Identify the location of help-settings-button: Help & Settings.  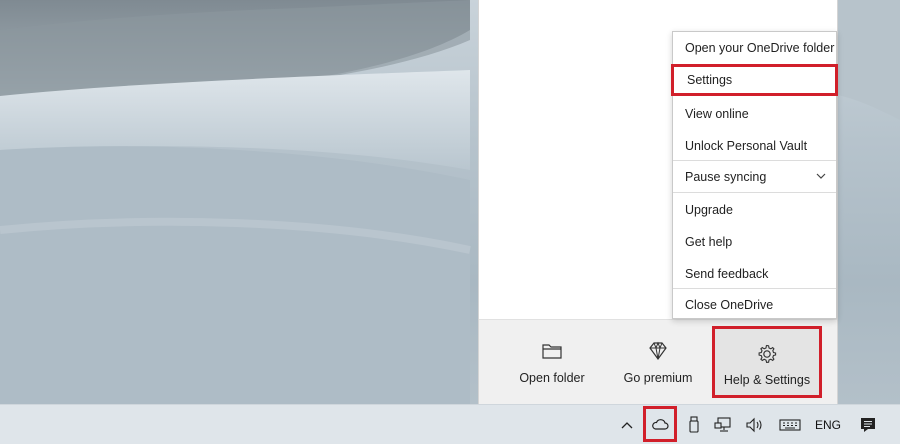
(767, 362).